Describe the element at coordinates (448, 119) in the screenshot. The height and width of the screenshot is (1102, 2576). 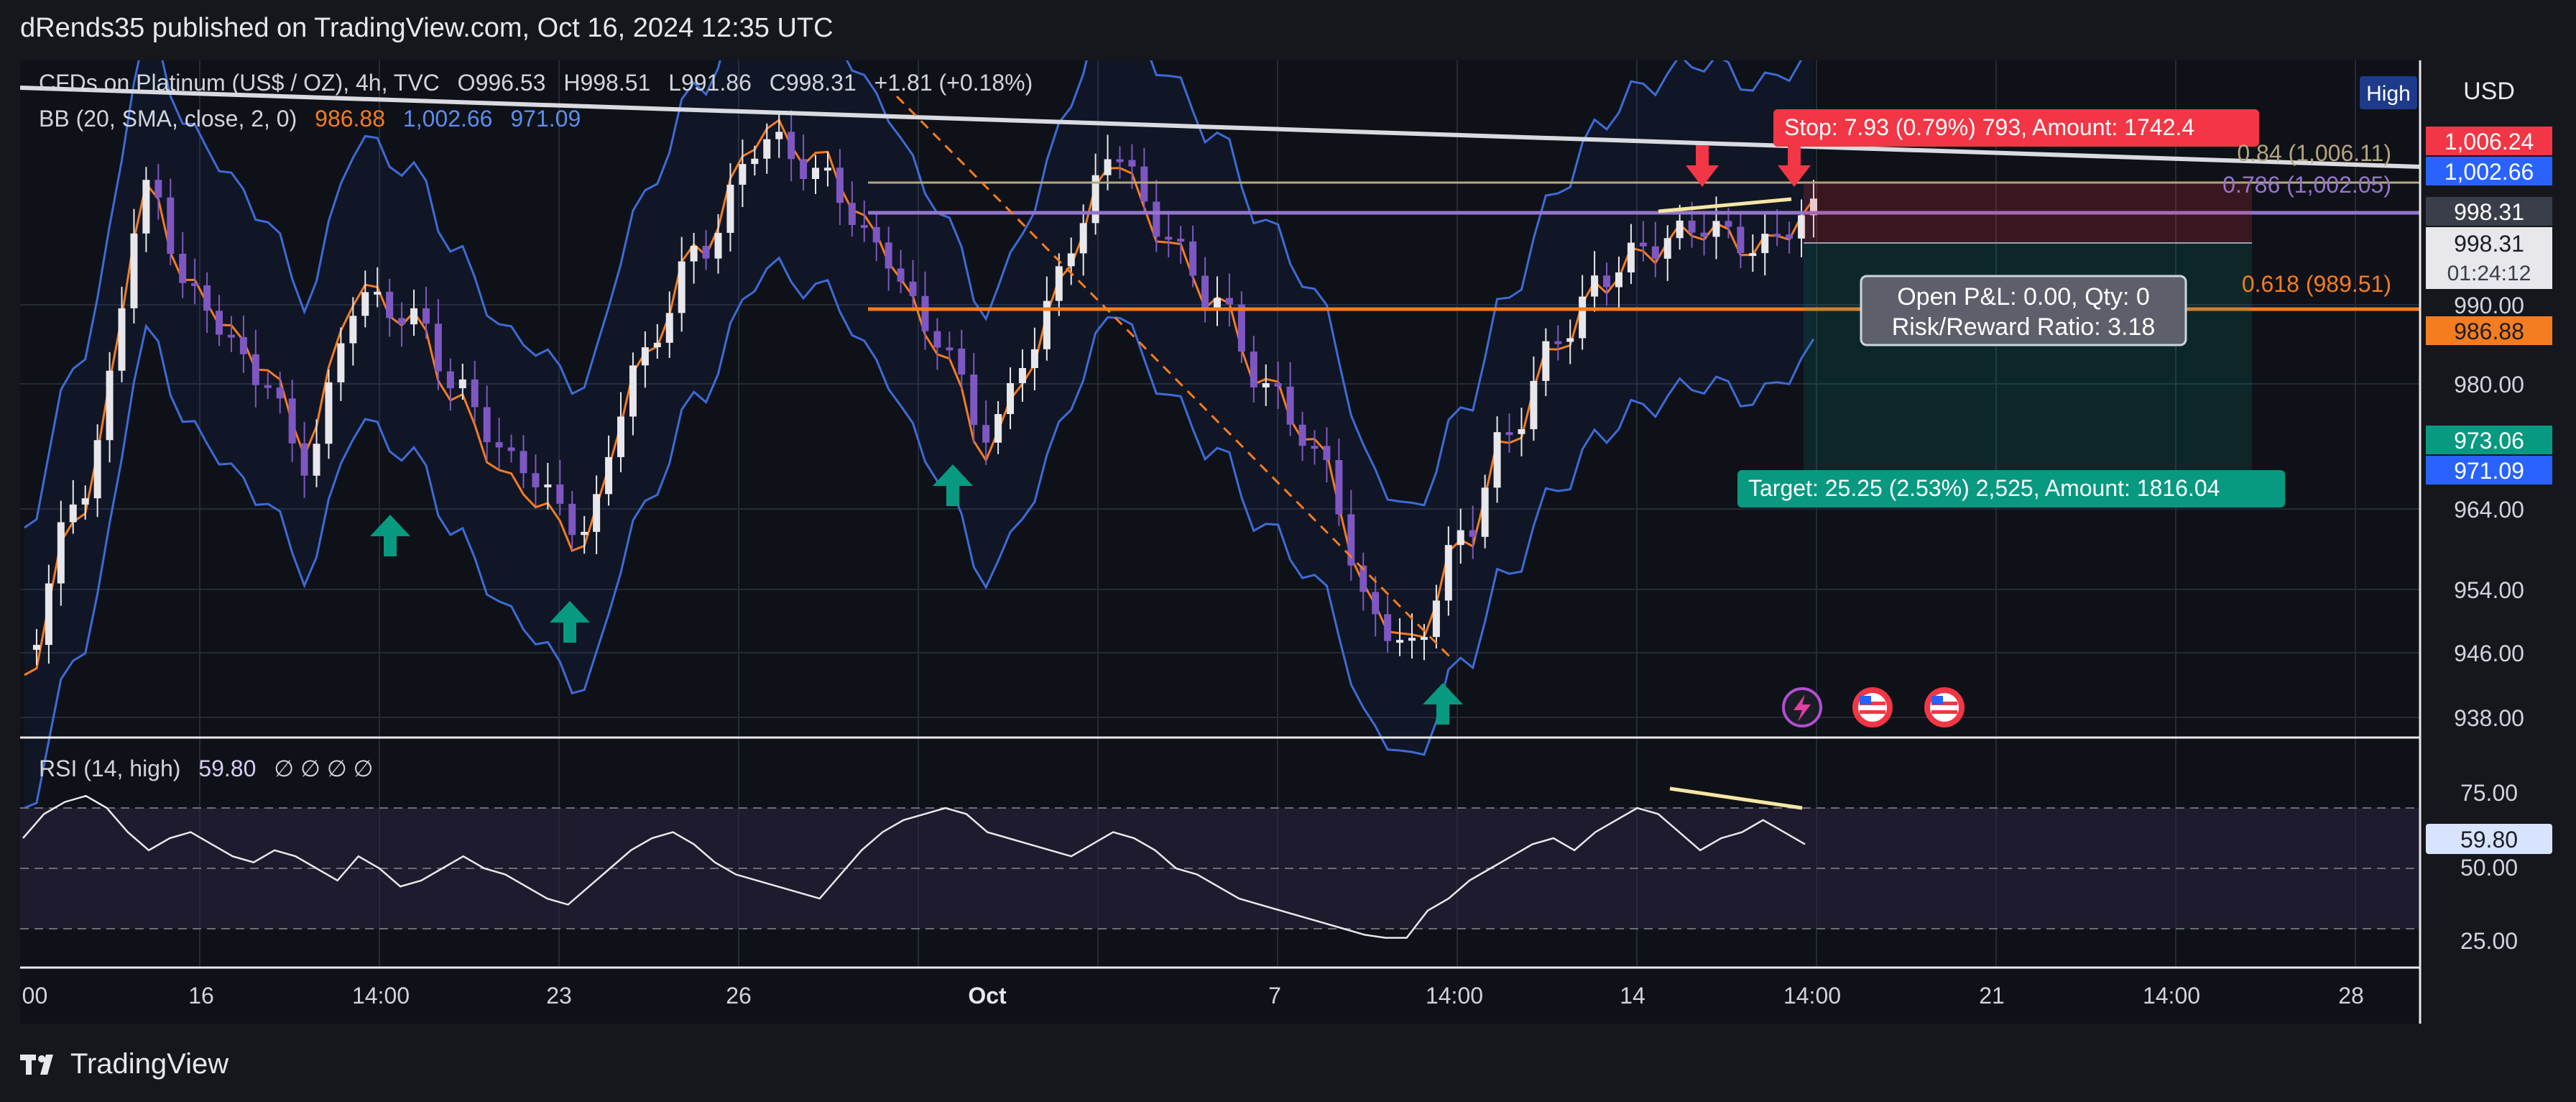
I see `bb-upper: 1,002.66` at that location.